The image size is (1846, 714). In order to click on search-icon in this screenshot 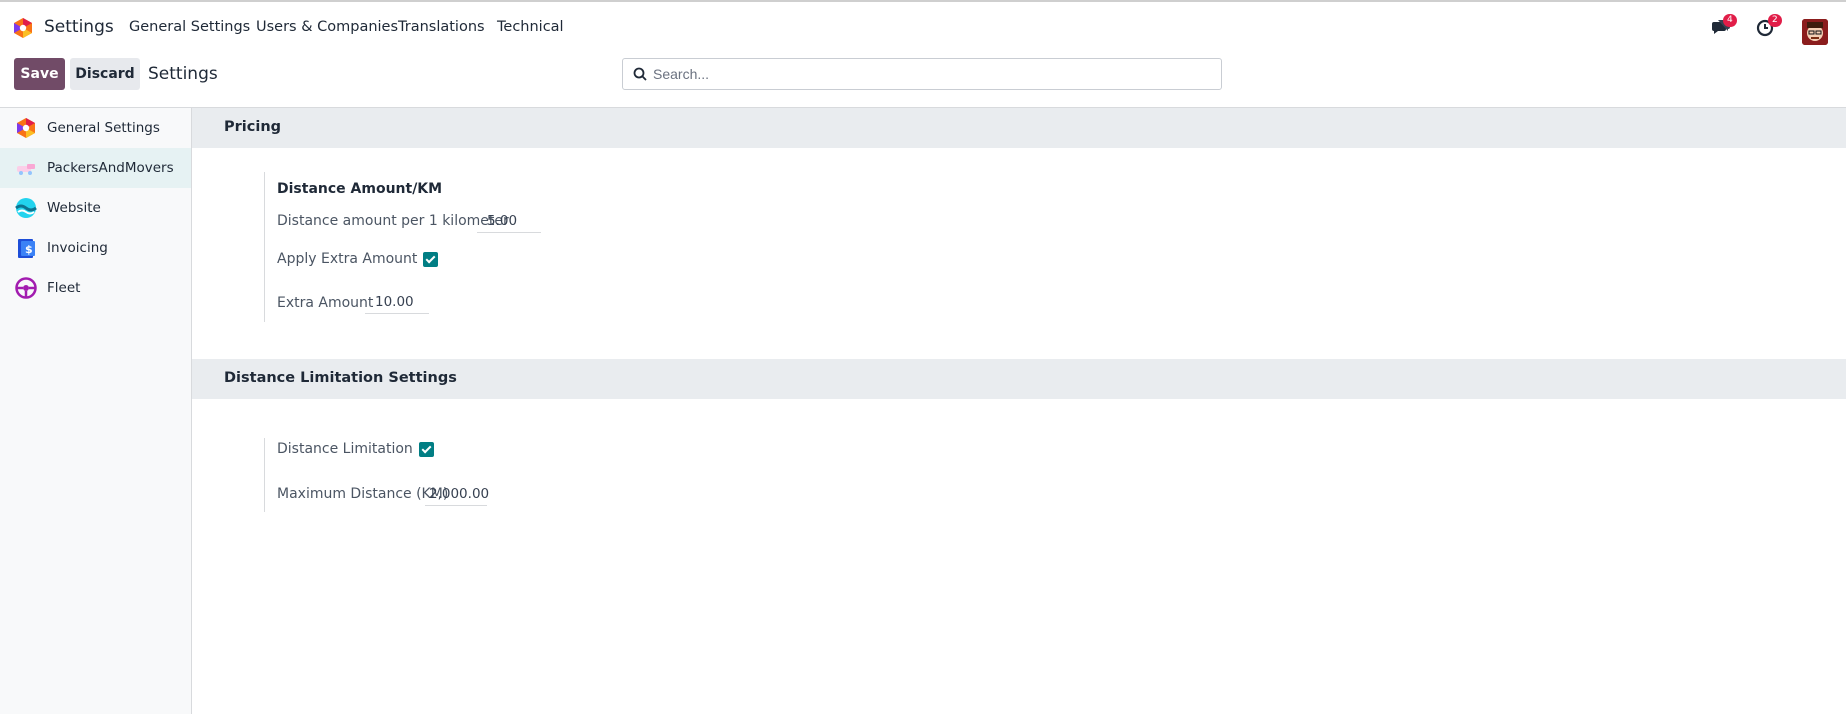, I will do `click(640, 74)`.